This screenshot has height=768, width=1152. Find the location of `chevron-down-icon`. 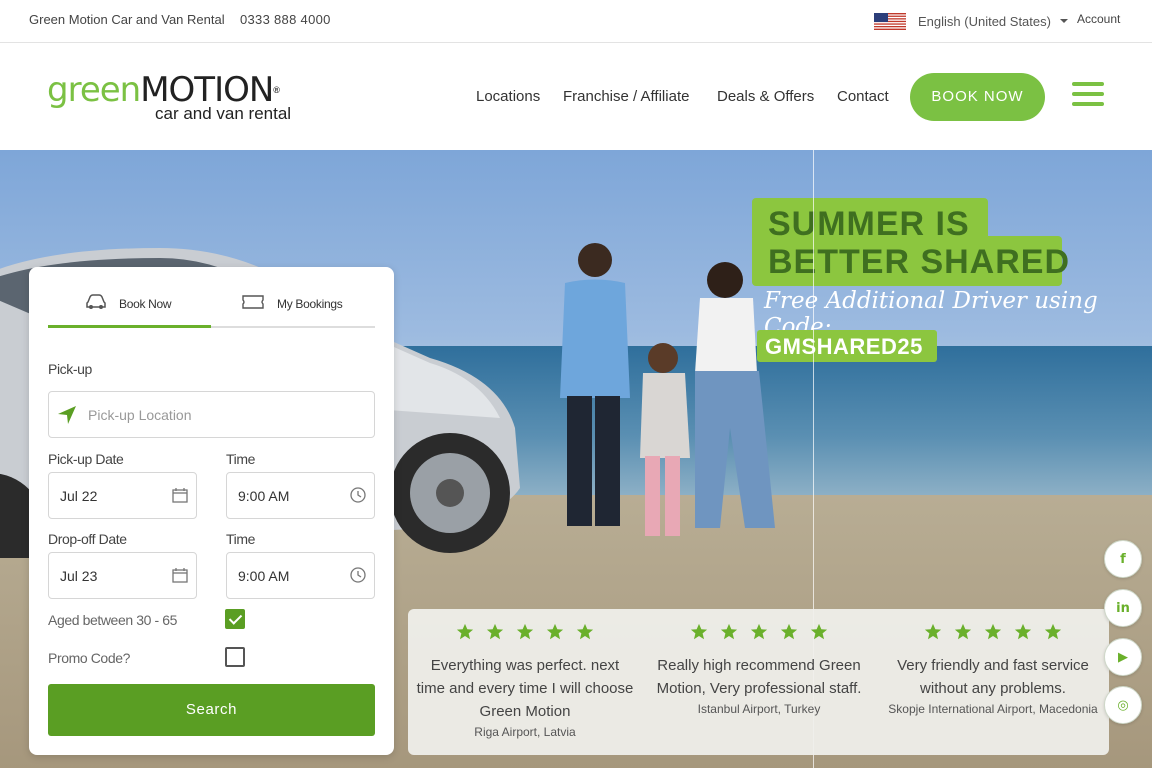

chevron-down-icon is located at coordinates (1064, 21).